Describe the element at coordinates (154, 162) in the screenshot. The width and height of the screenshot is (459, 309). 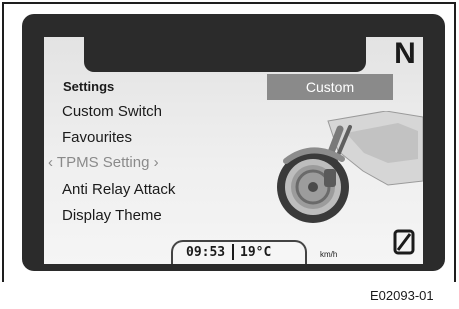
I see `chevron-right-icon: ›` at that location.